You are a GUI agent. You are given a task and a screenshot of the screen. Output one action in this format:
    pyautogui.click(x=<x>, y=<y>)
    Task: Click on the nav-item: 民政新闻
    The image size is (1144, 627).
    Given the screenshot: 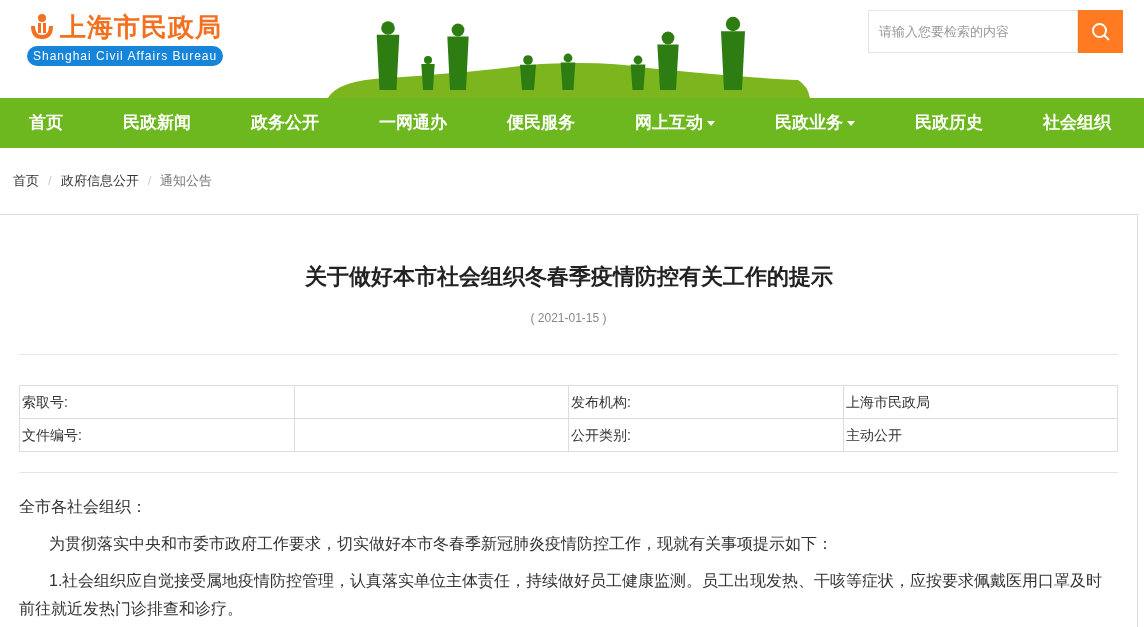 What is the action you would take?
    pyautogui.click(x=157, y=123)
    